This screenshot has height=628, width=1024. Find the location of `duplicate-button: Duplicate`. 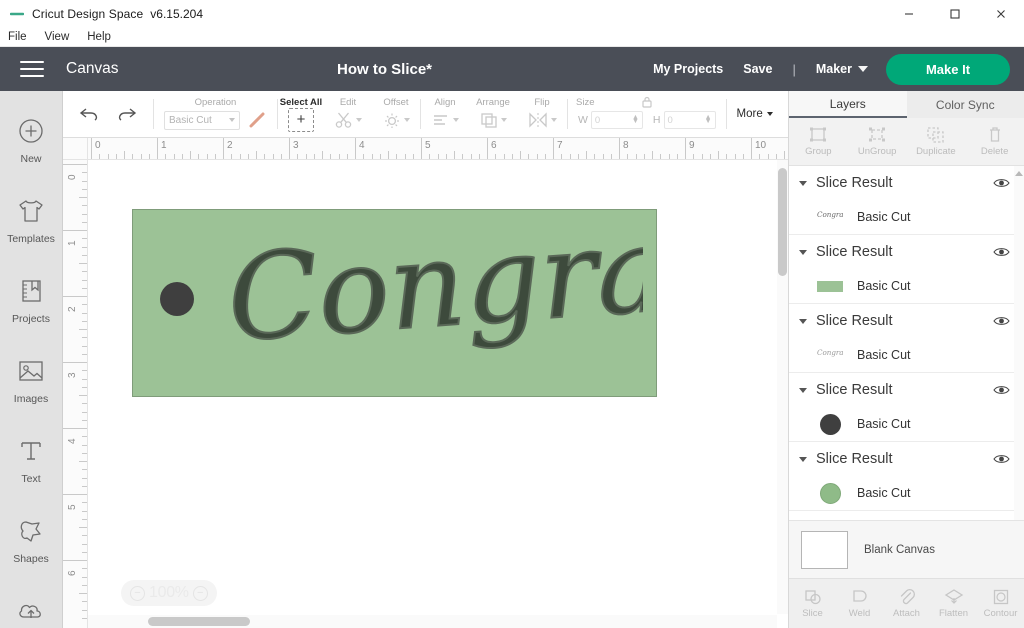

duplicate-button: Duplicate is located at coordinates (936, 141).